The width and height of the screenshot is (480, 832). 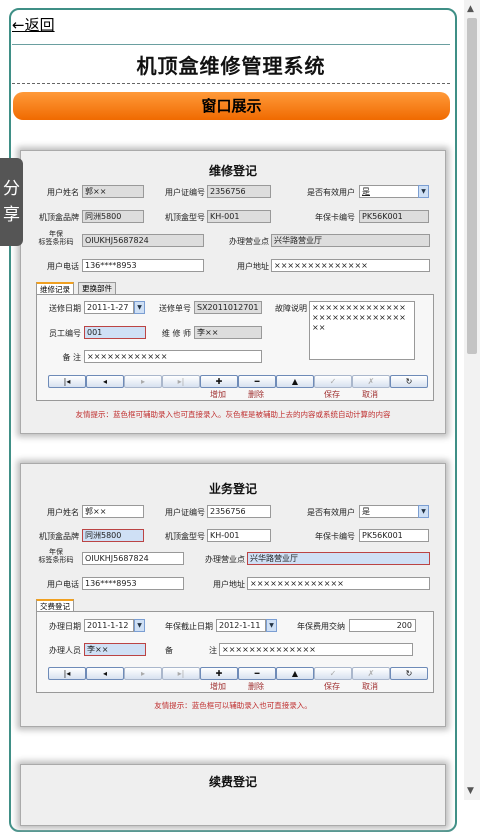 I want to click on section-banner: 窗口展示, so click(x=231, y=106).